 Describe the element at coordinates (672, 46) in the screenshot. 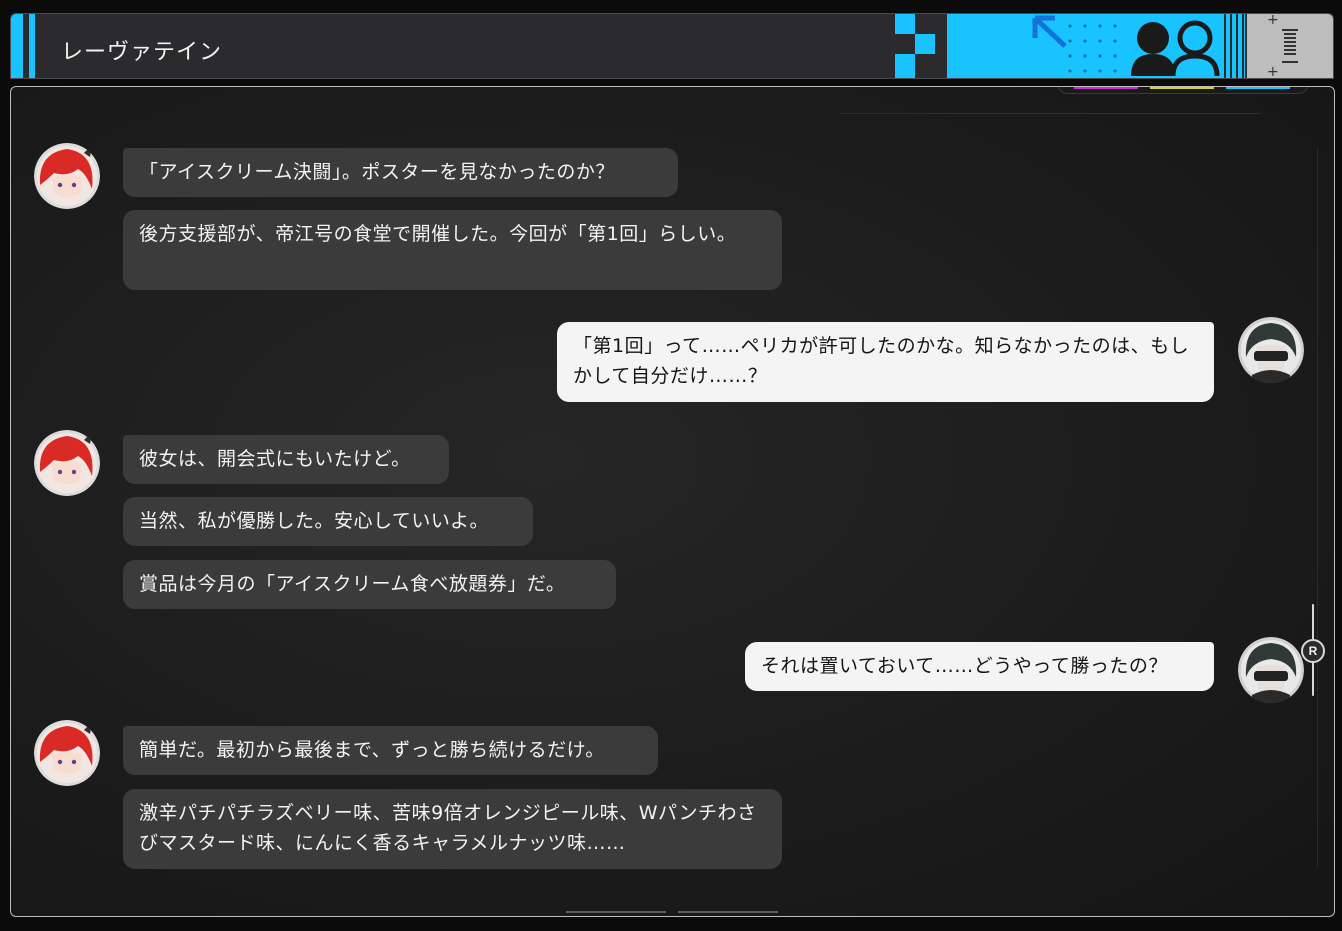

I see `chat-header: レーヴァテイン + +` at that location.